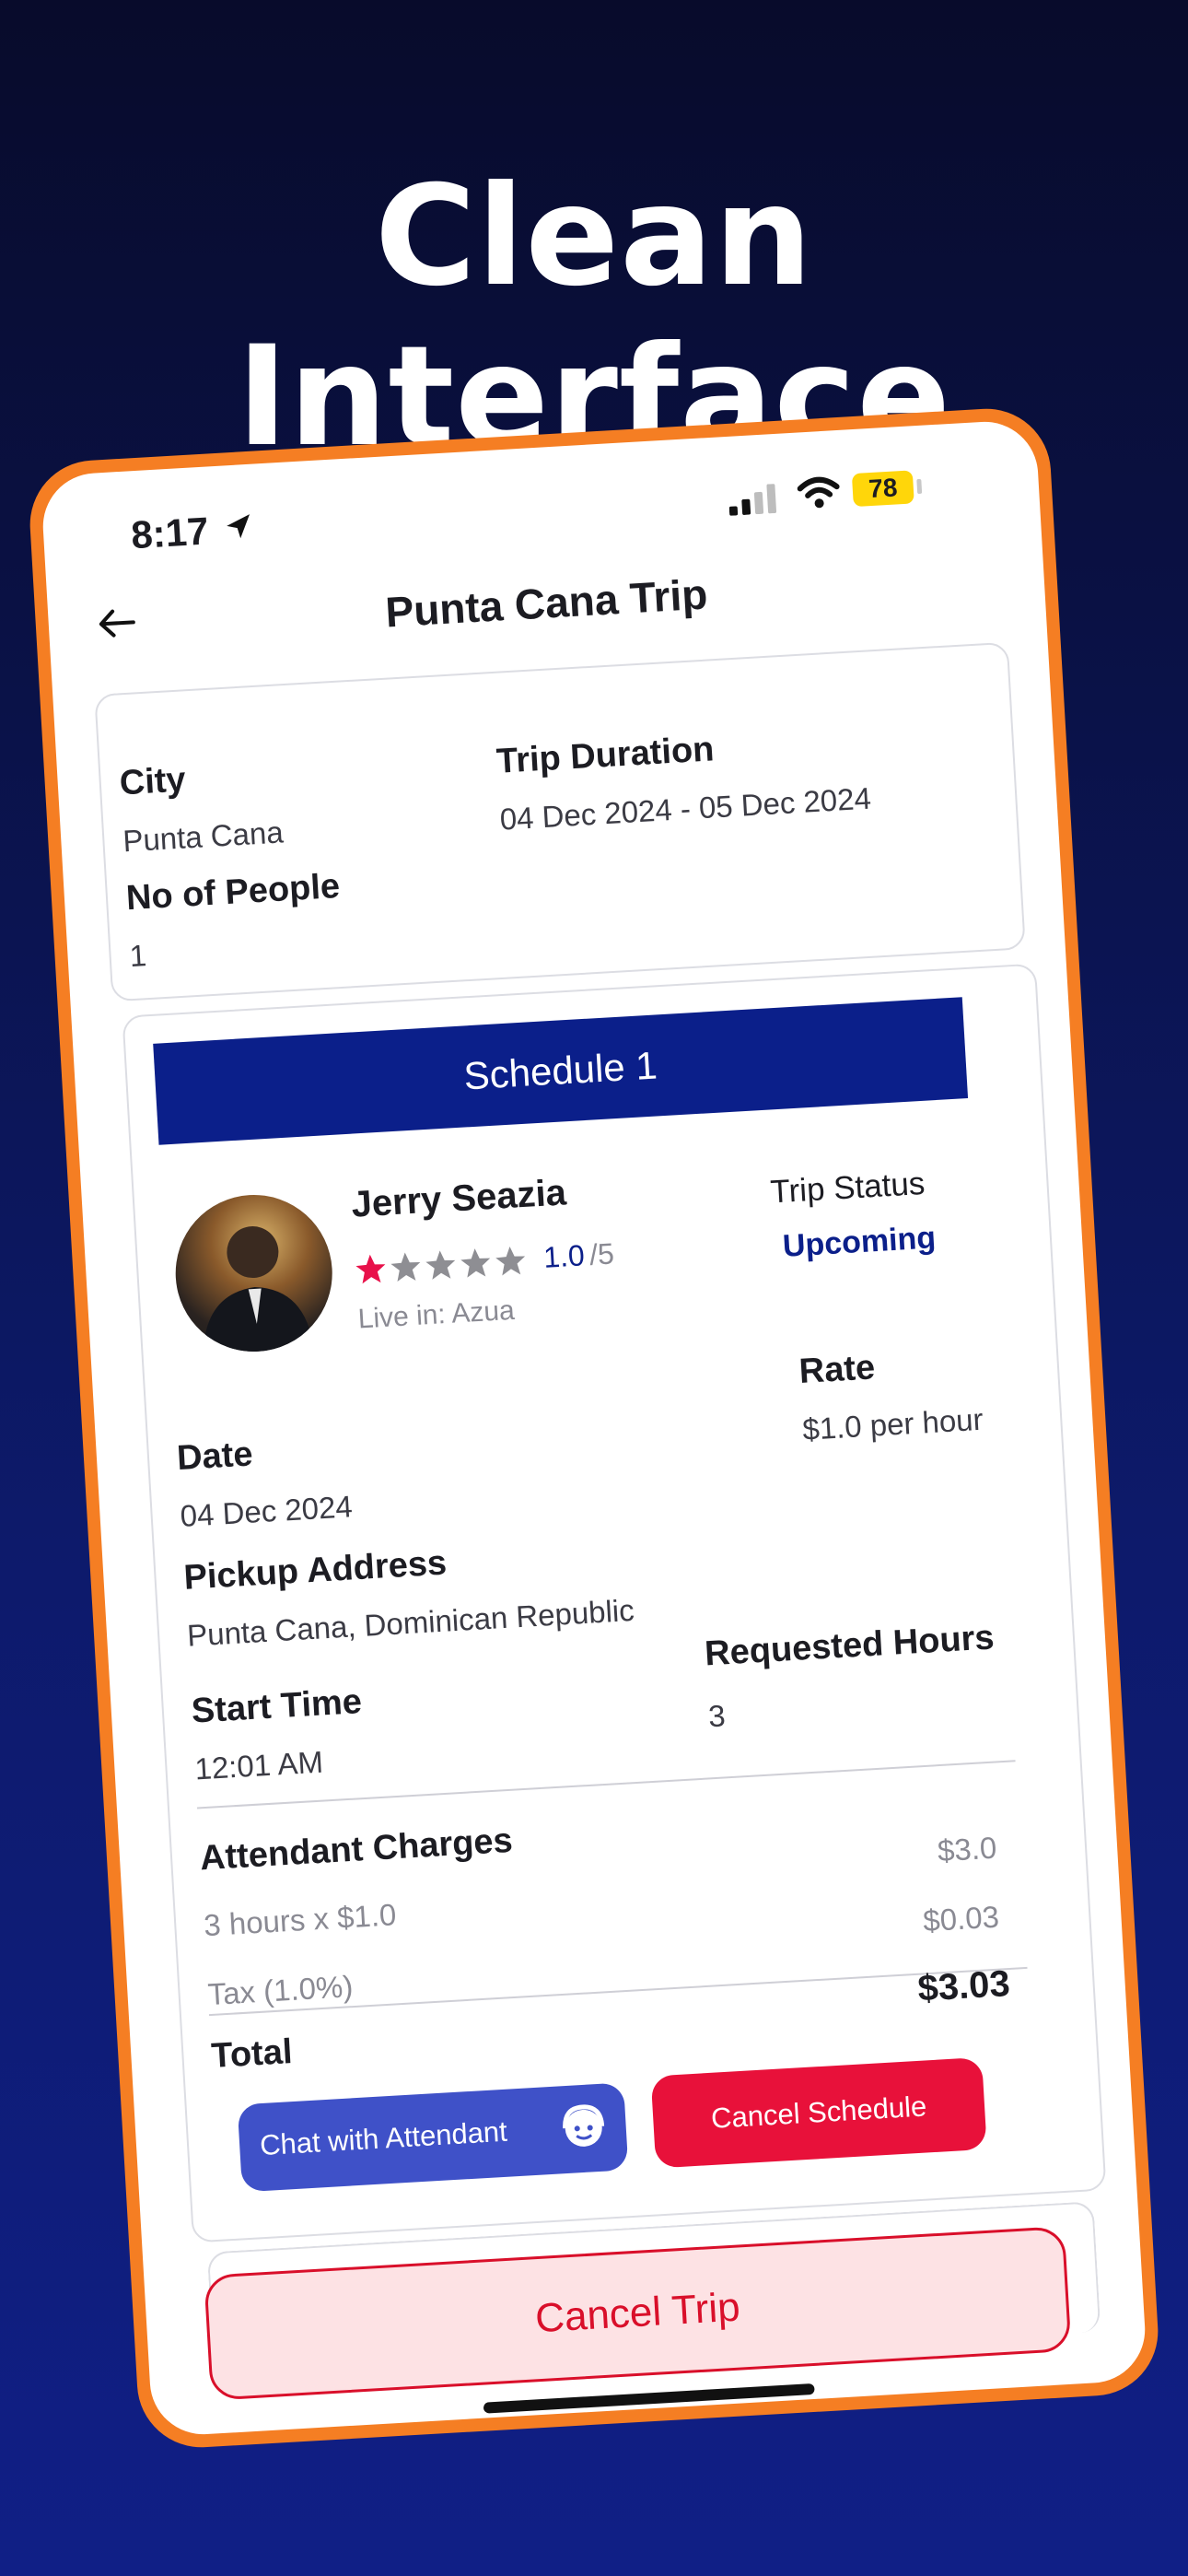  What do you see at coordinates (882, 489) in the screenshot?
I see `battery-indicator: 78` at bounding box center [882, 489].